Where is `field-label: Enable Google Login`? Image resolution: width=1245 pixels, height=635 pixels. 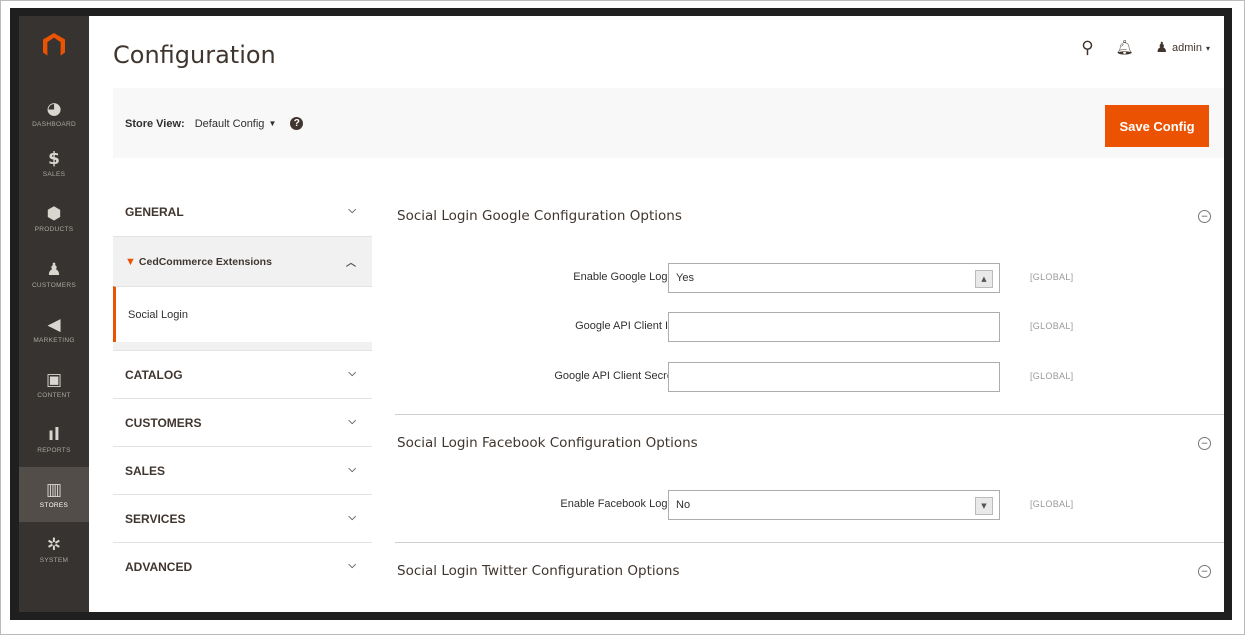
field-label: Enable Google Login is located at coordinates (624, 277).